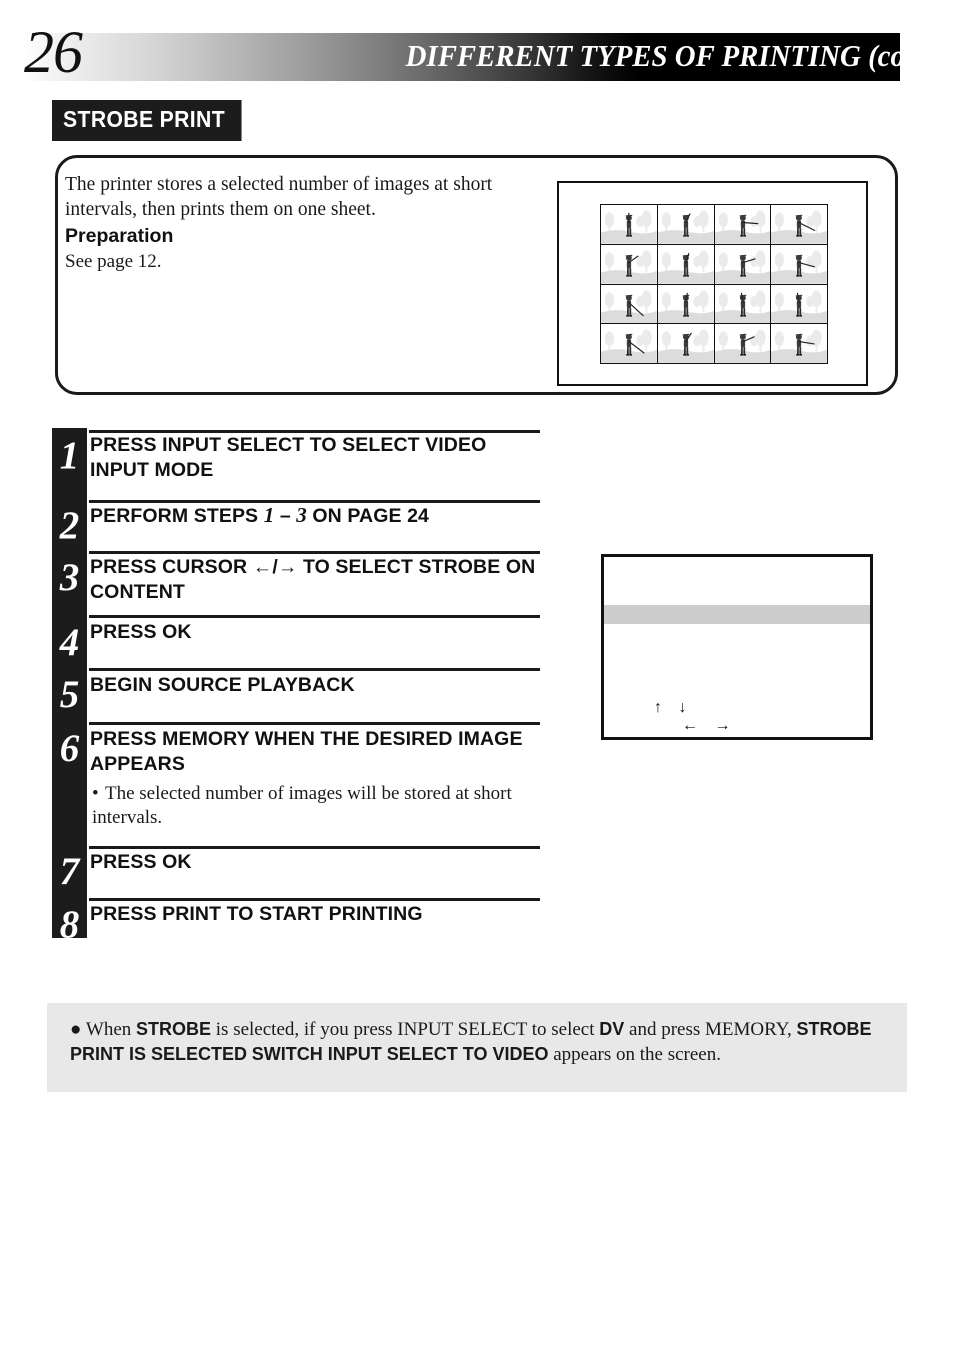 This screenshot has height=1355, width=954. Describe the element at coordinates (69, 455) in the screenshot. I see `step-number: 1` at that location.